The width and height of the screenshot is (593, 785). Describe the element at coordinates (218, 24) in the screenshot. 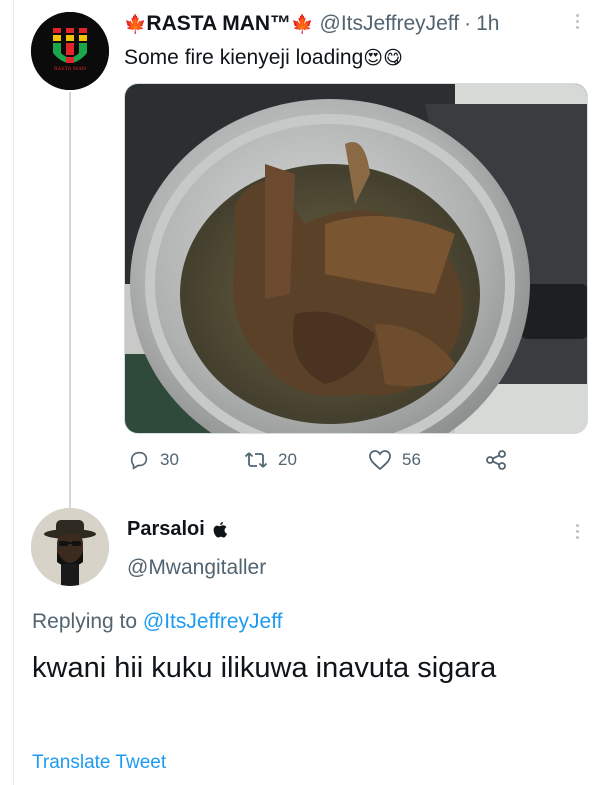

I see `author-name: RASTA MAN™` at that location.